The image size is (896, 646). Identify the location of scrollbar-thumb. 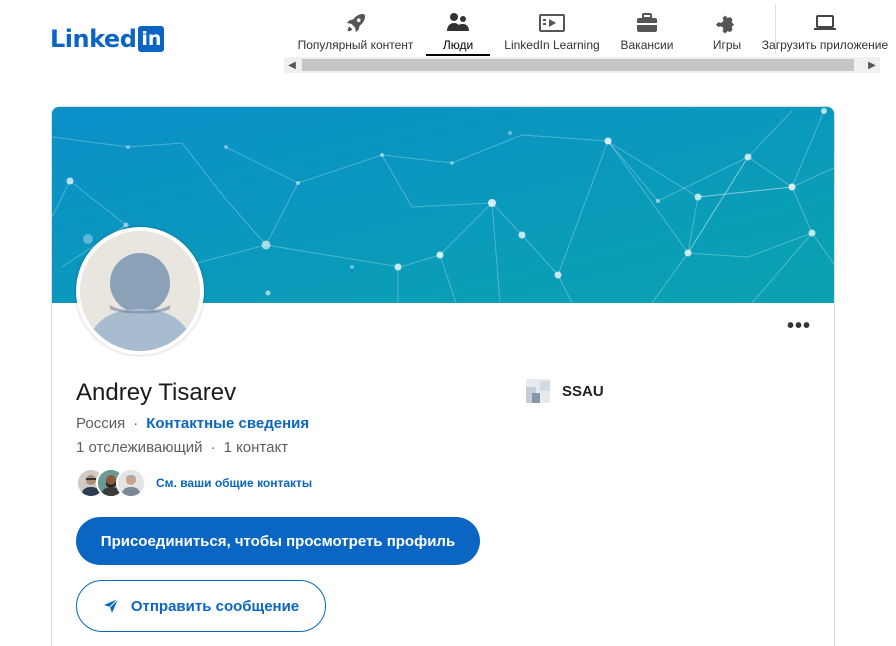
(578, 65).